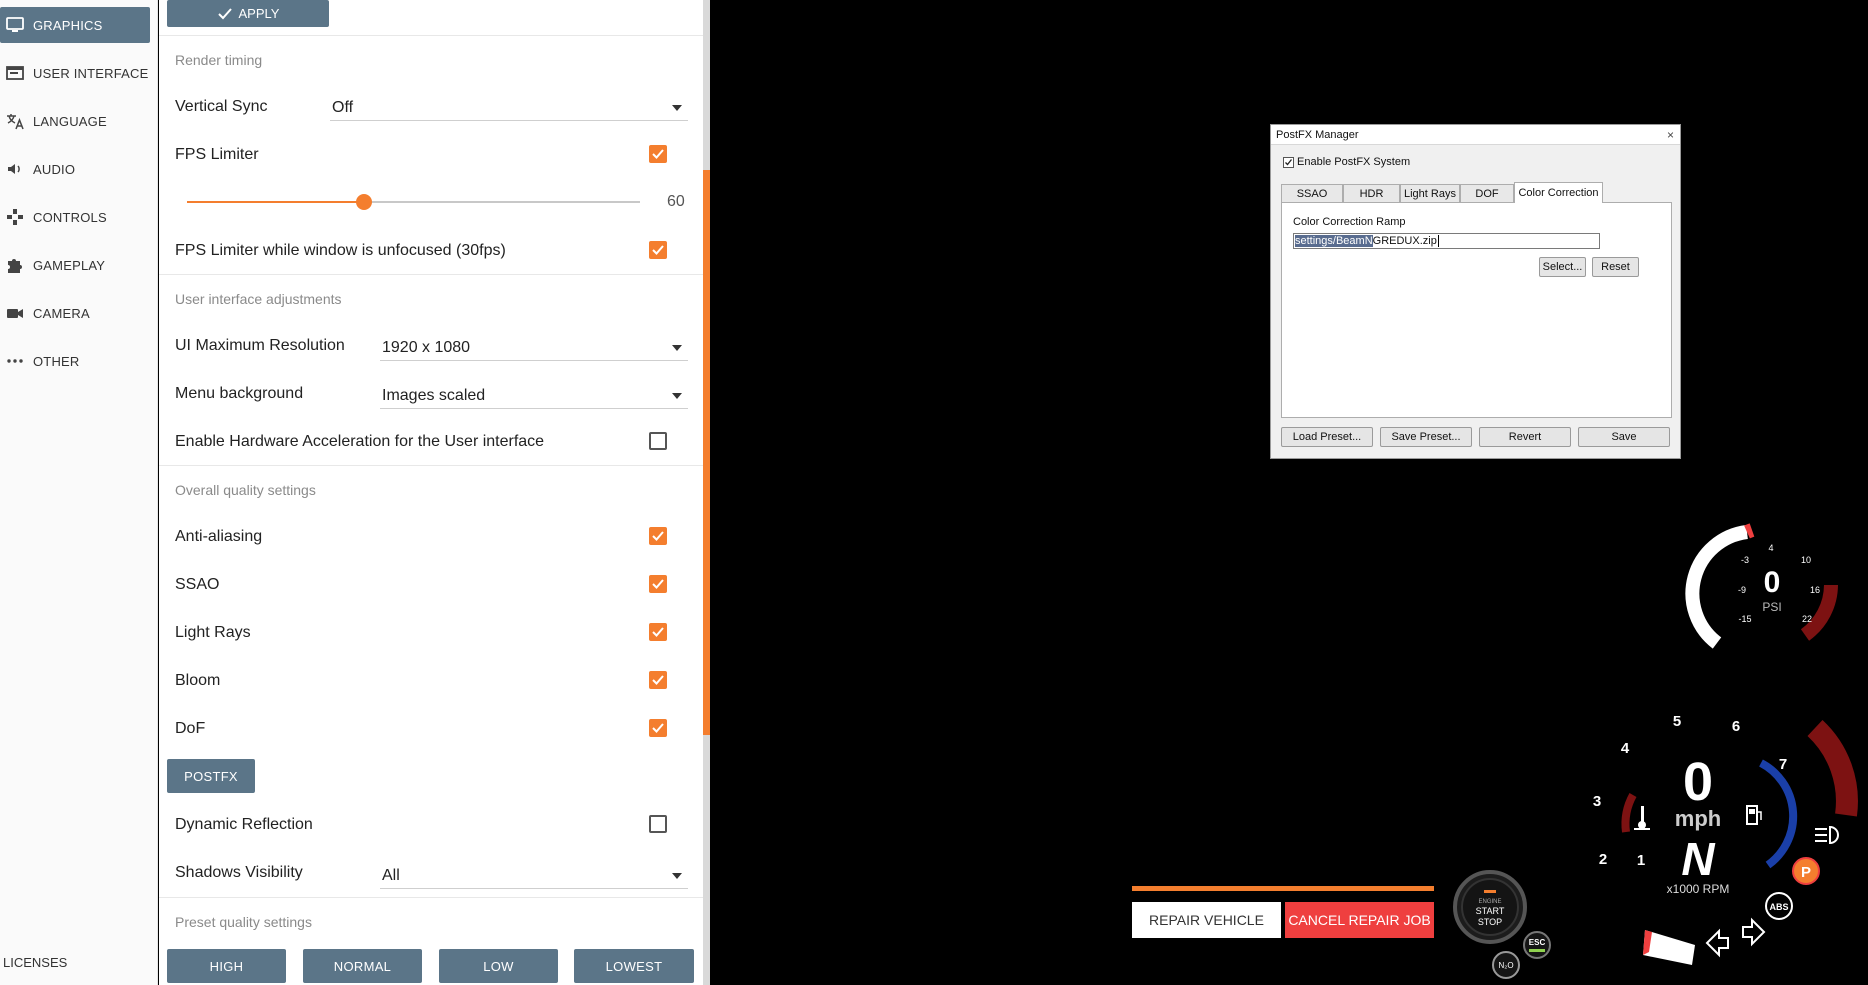 The image size is (1868, 985). What do you see at coordinates (1827, 835) in the screenshot?
I see `headlight-icon` at bounding box center [1827, 835].